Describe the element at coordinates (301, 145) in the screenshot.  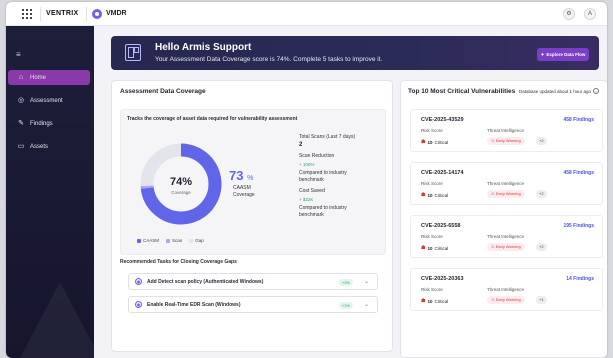
I see `total-scans-value: 2` at that location.